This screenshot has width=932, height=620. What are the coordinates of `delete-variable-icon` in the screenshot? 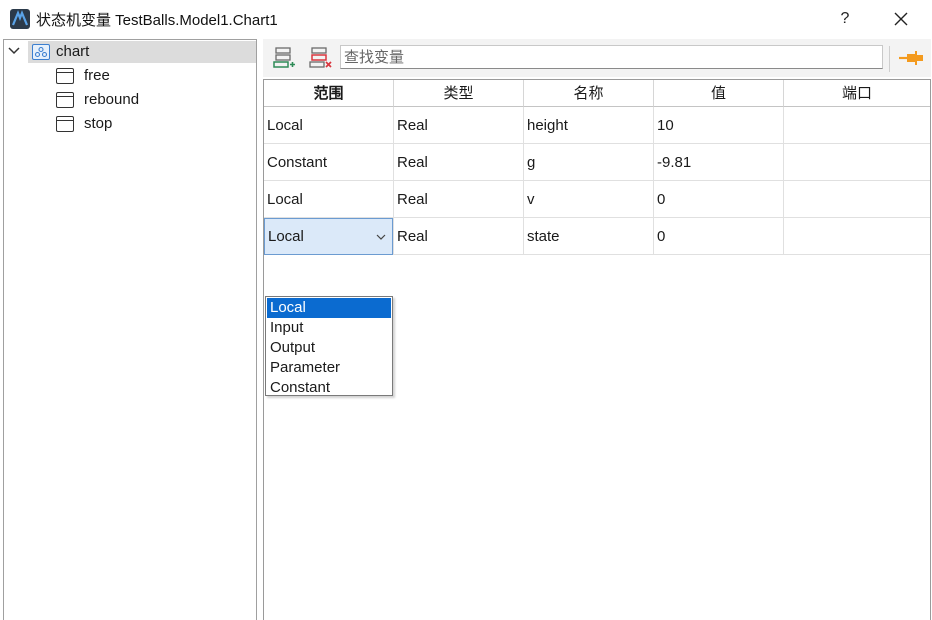 It's located at (320, 57).